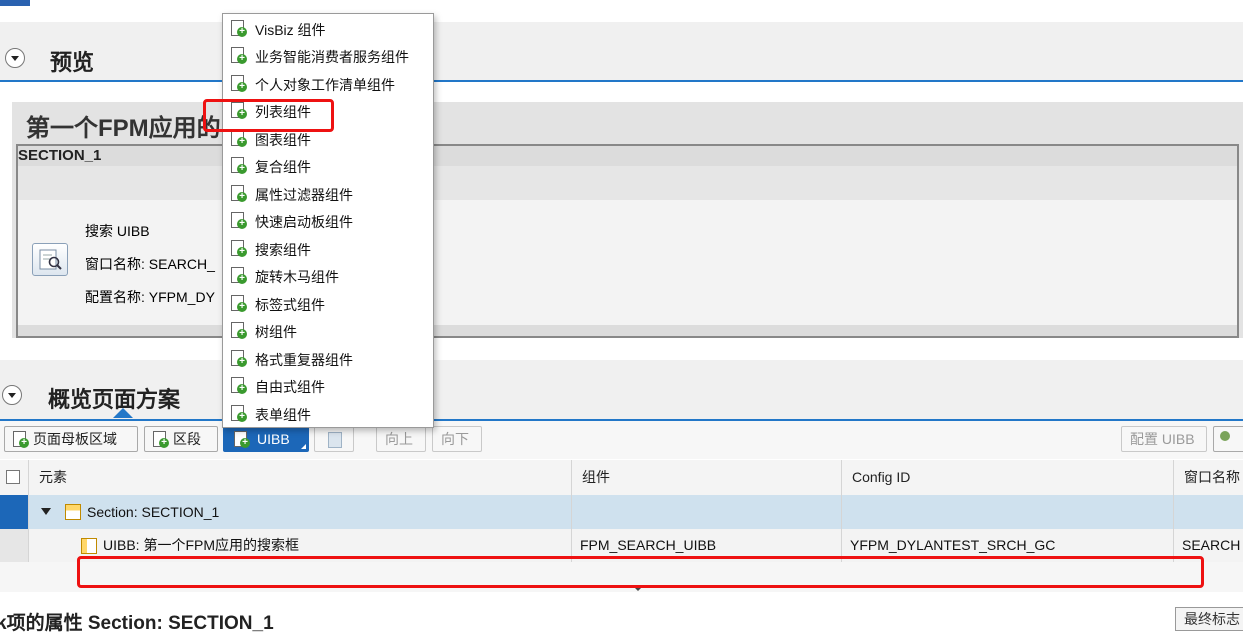 The image size is (1243, 635). What do you see at coordinates (60, 155) in the screenshot?
I see `preview-section-name: SECTION_1` at bounding box center [60, 155].